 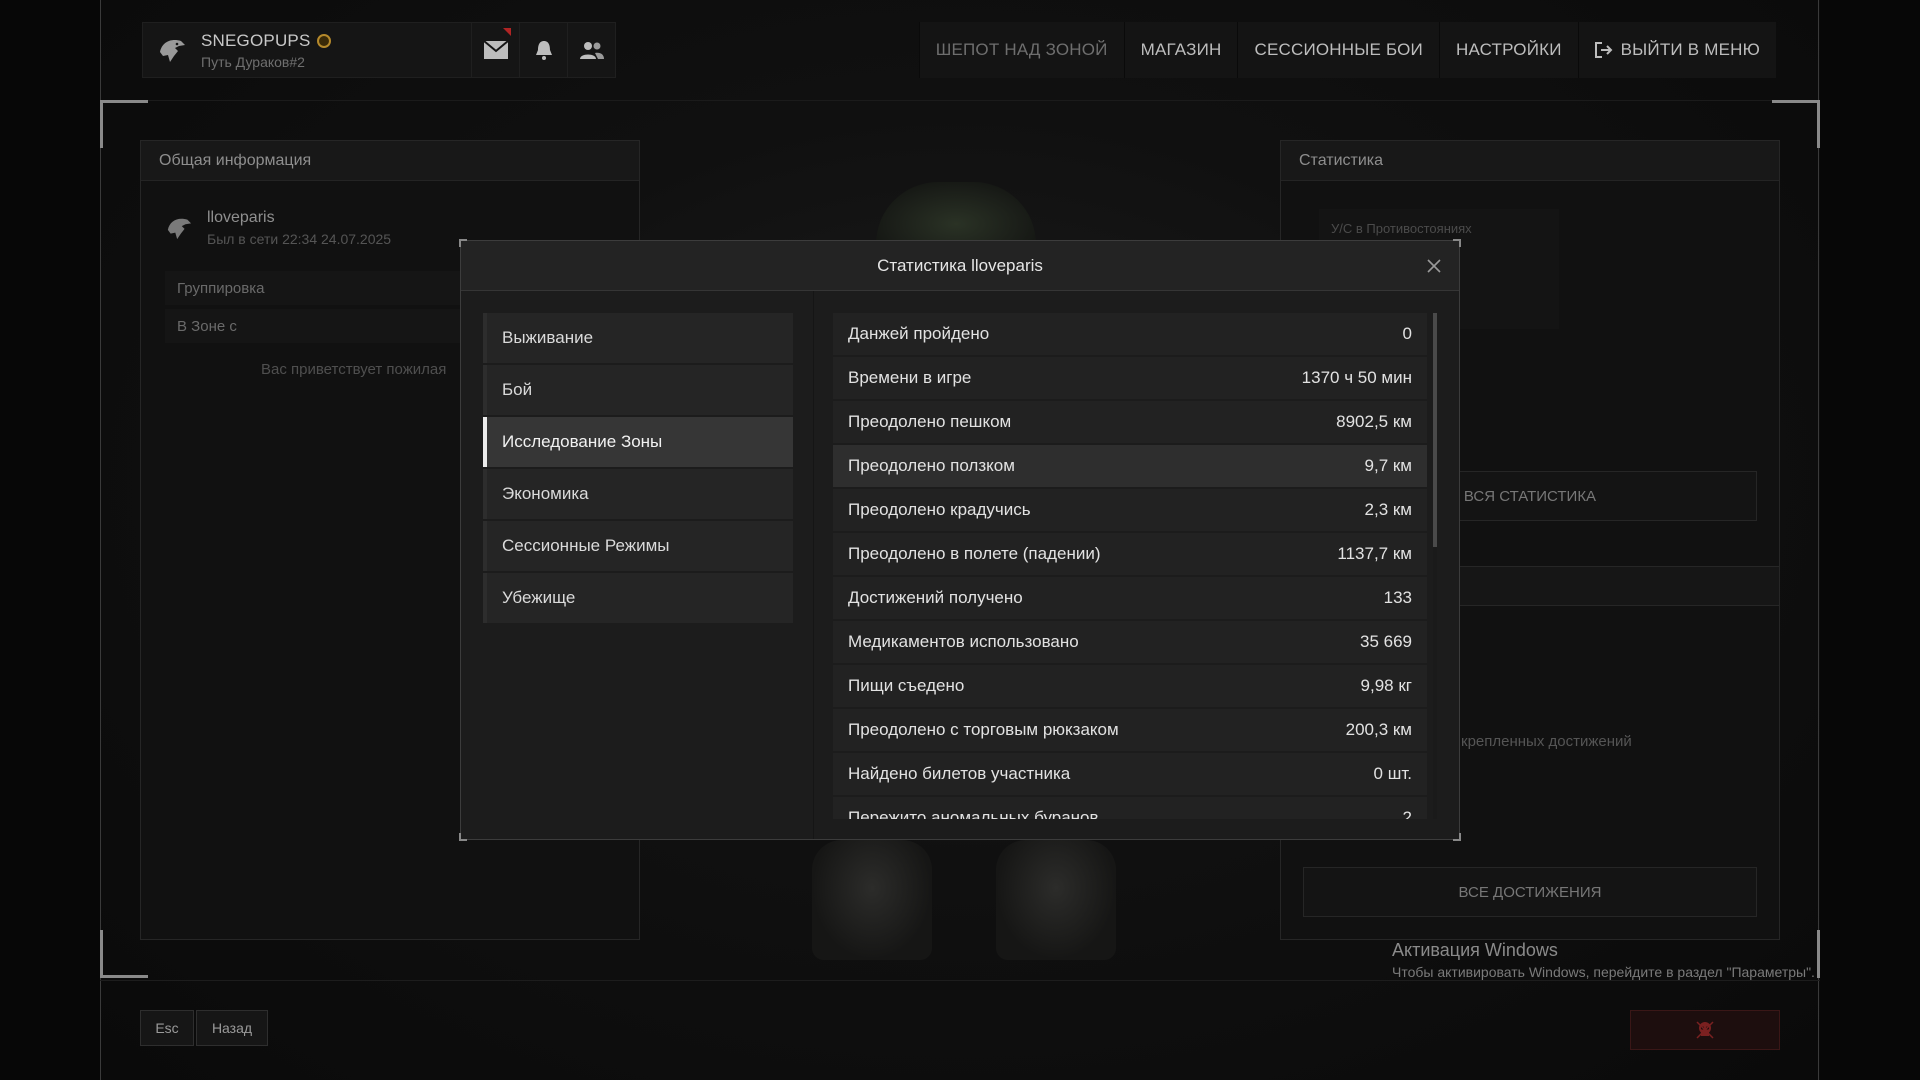 What do you see at coordinates (1378, 729) in the screenshot?
I see `stat-value: 200,3 км` at bounding box center [1378, 729].